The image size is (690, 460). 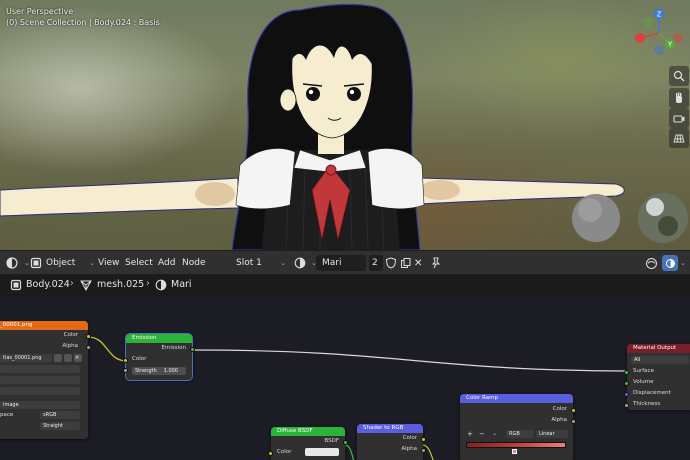 What do you see at coordinates (674, 263) in the screenshot?
I see `view-toggle-button: ⌄` at bounding box center [674, 263].